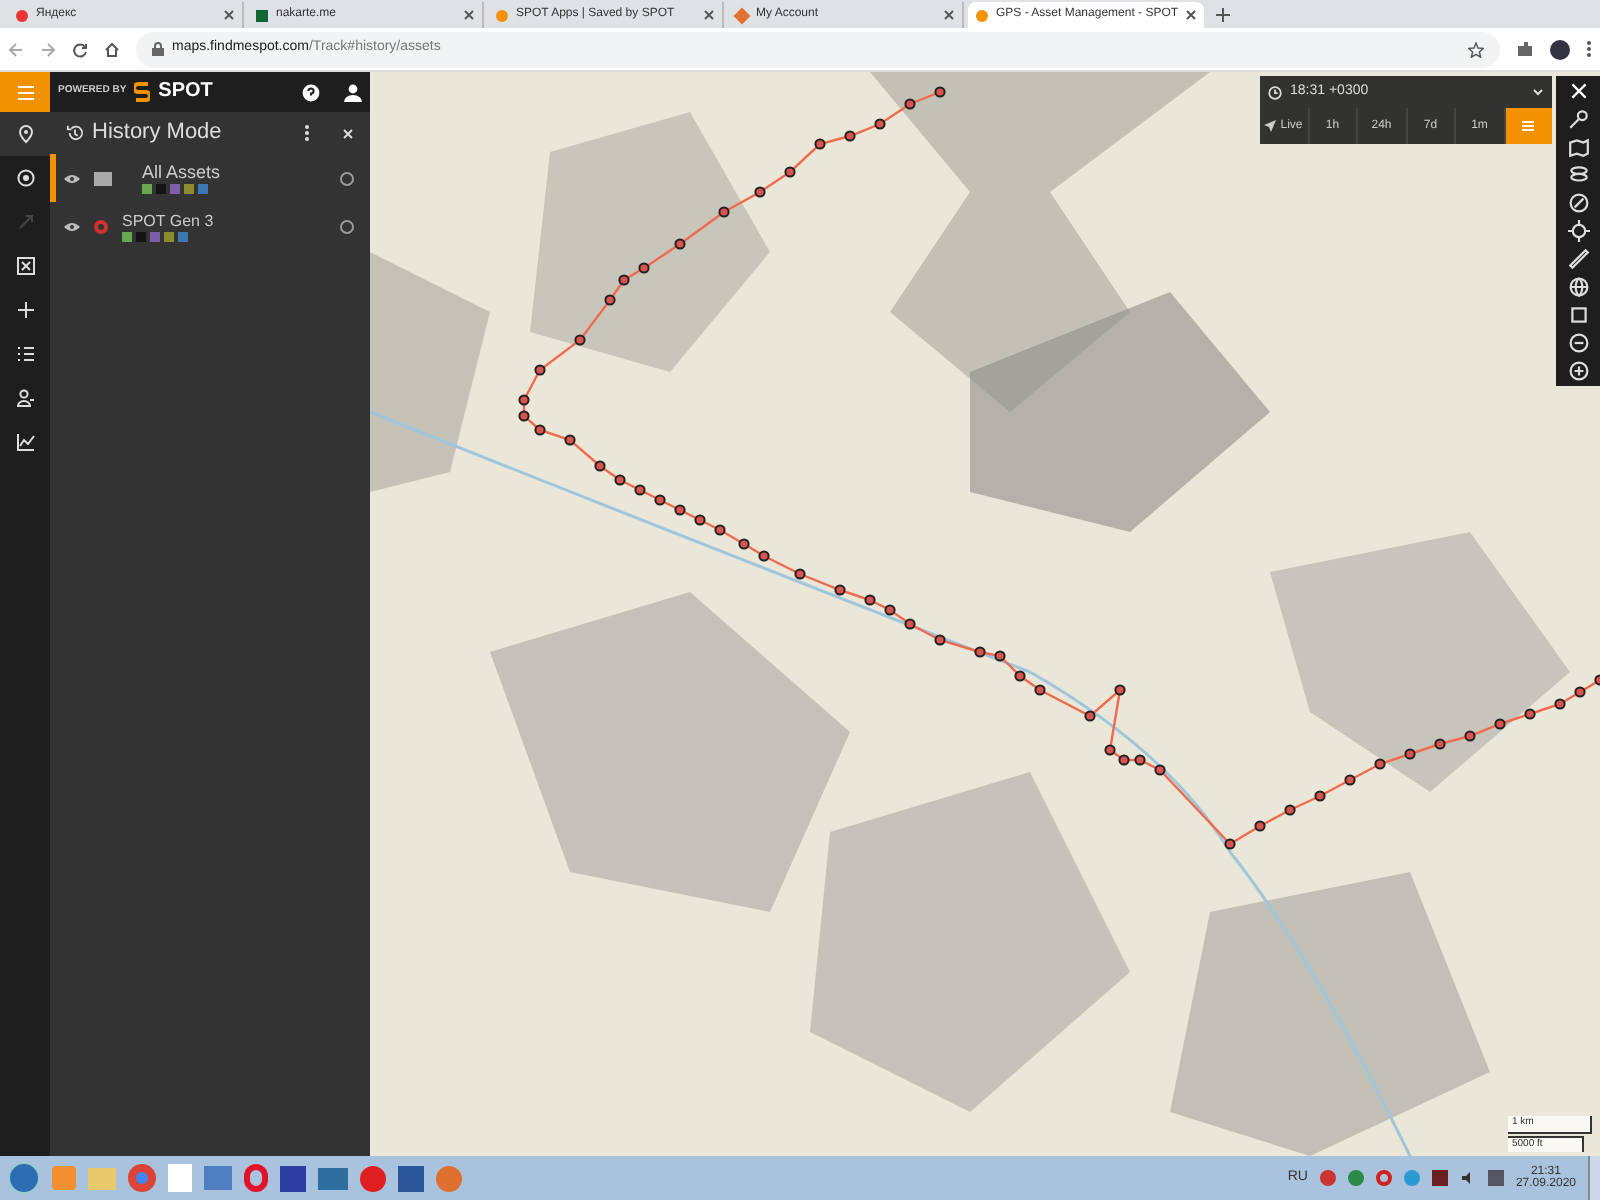  What do you see at coordinates (25, 178) in the screenshot?
I see `target-icon` at bounding box center [25, 178].